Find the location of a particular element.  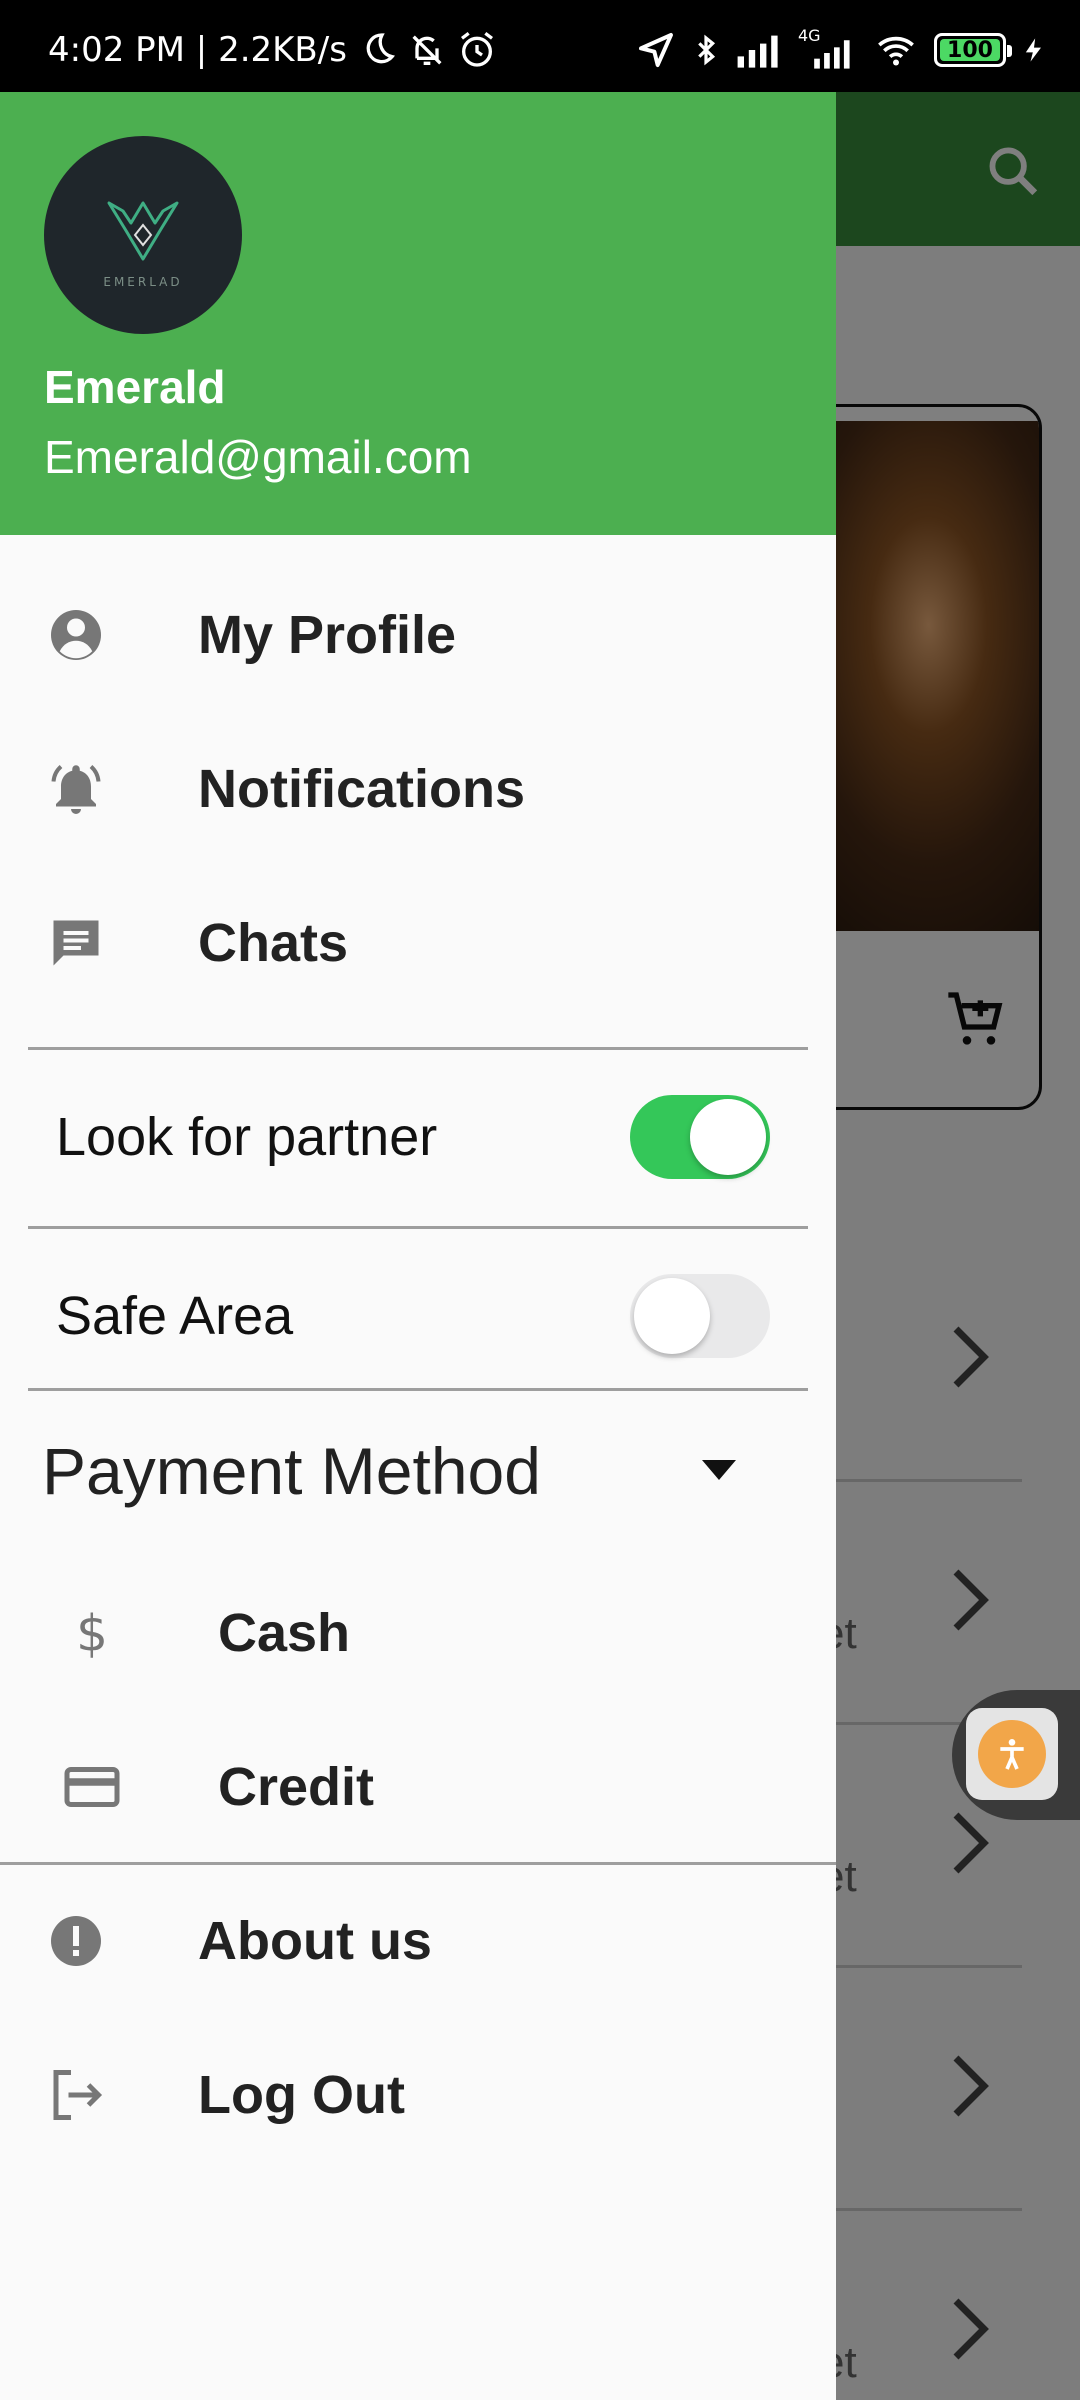

alarm-icon is located at coordinates (476, 49).